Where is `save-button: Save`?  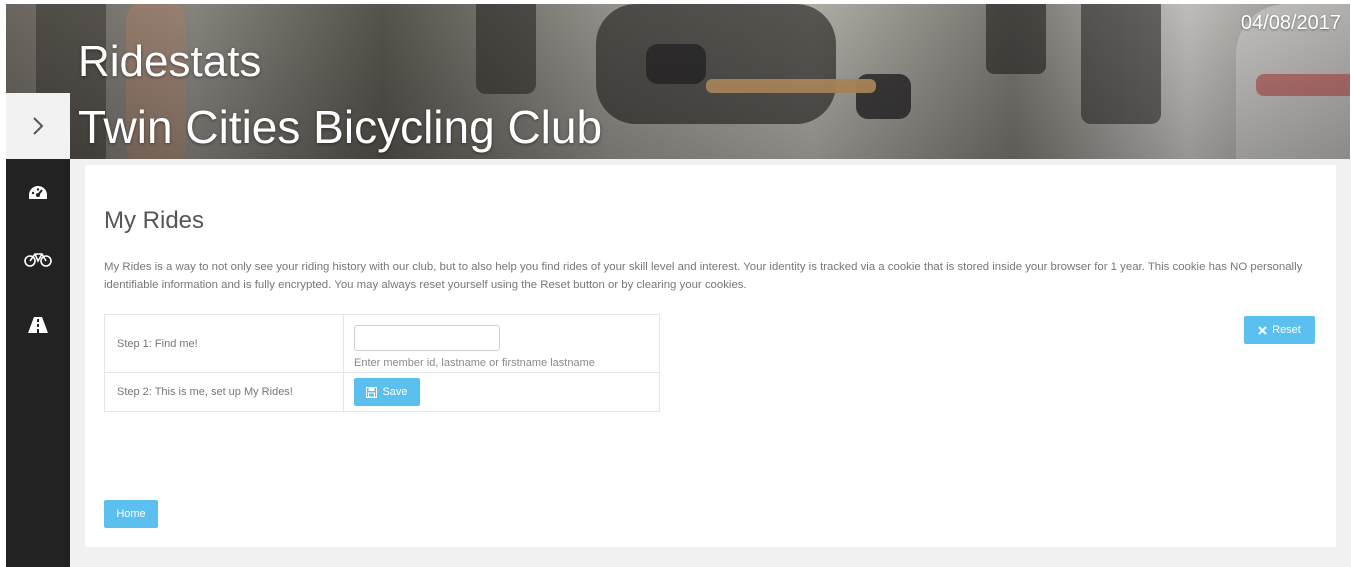 save-button: Save is located at coordinates (387, 392).